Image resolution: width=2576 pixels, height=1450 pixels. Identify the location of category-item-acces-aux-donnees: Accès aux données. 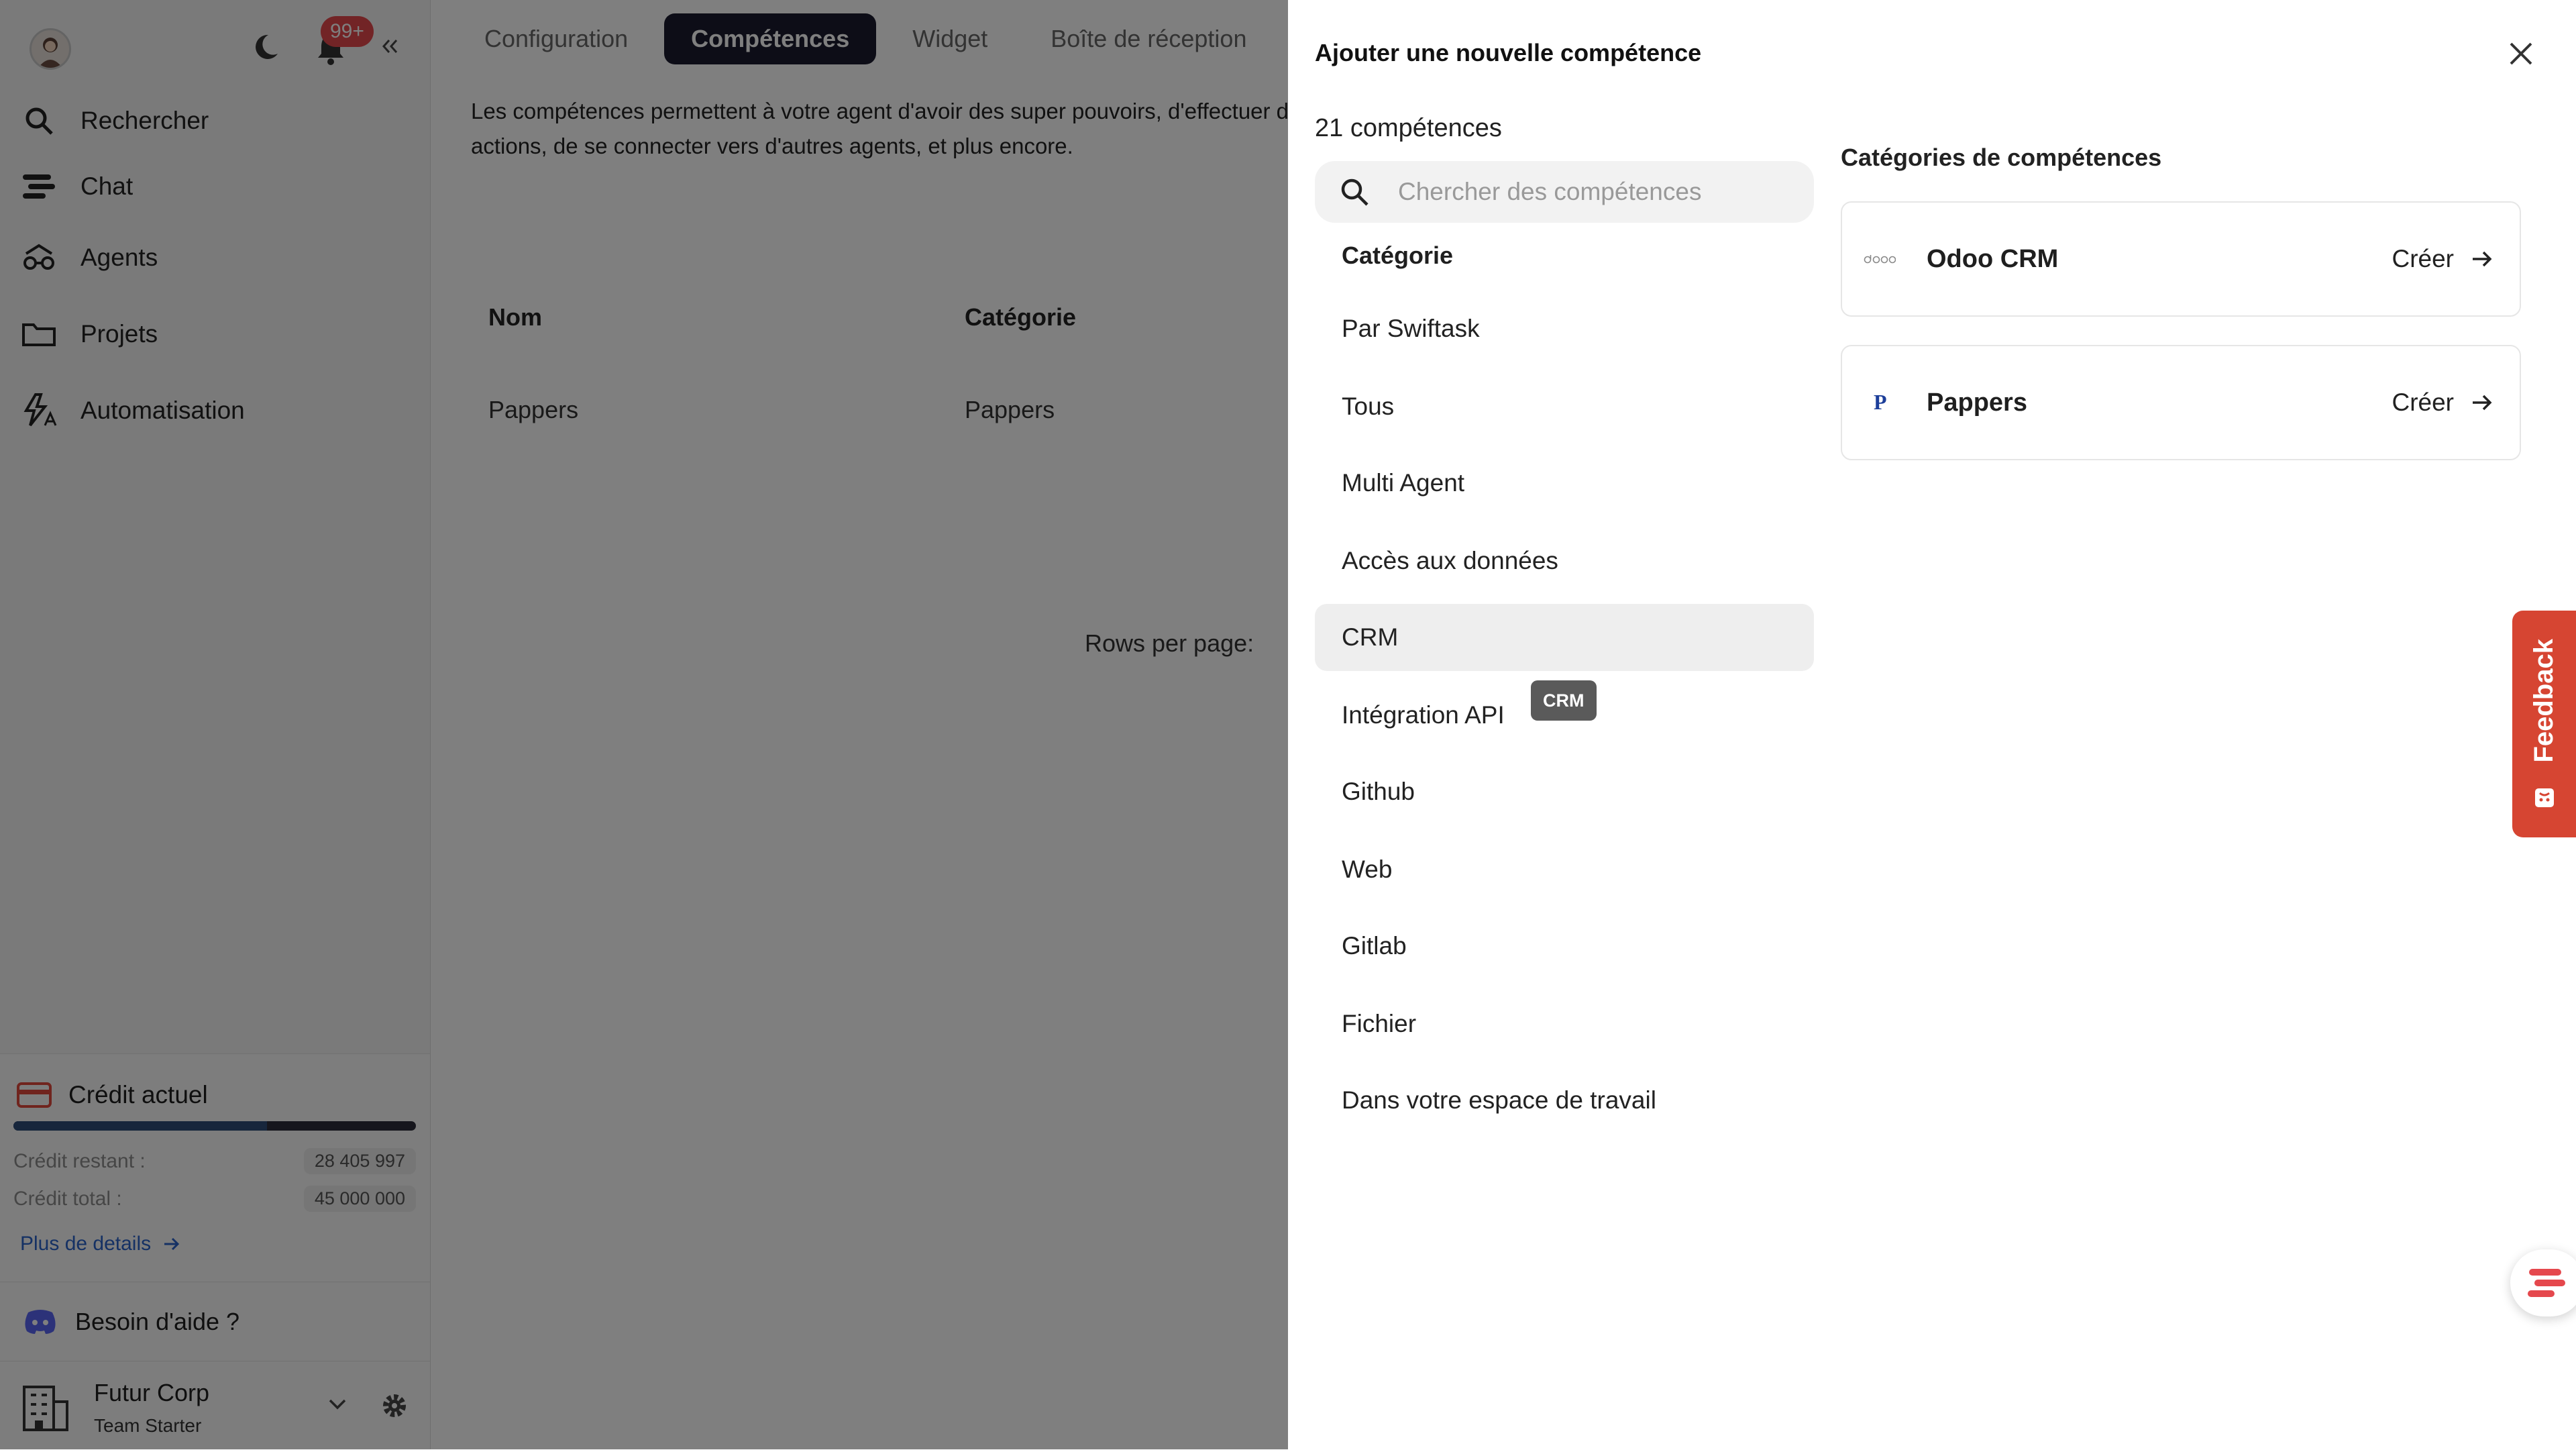
(1564, 560).